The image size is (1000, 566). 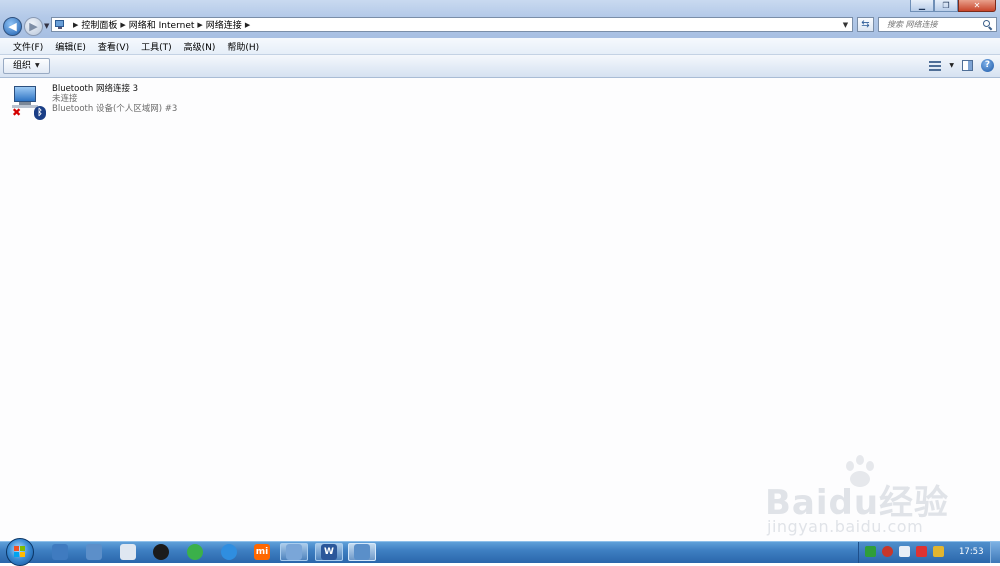 What do you see at coordinates (65, 99) in the screenshot?
I see `connection-status: 未连接` at bounding box center [65, 99].